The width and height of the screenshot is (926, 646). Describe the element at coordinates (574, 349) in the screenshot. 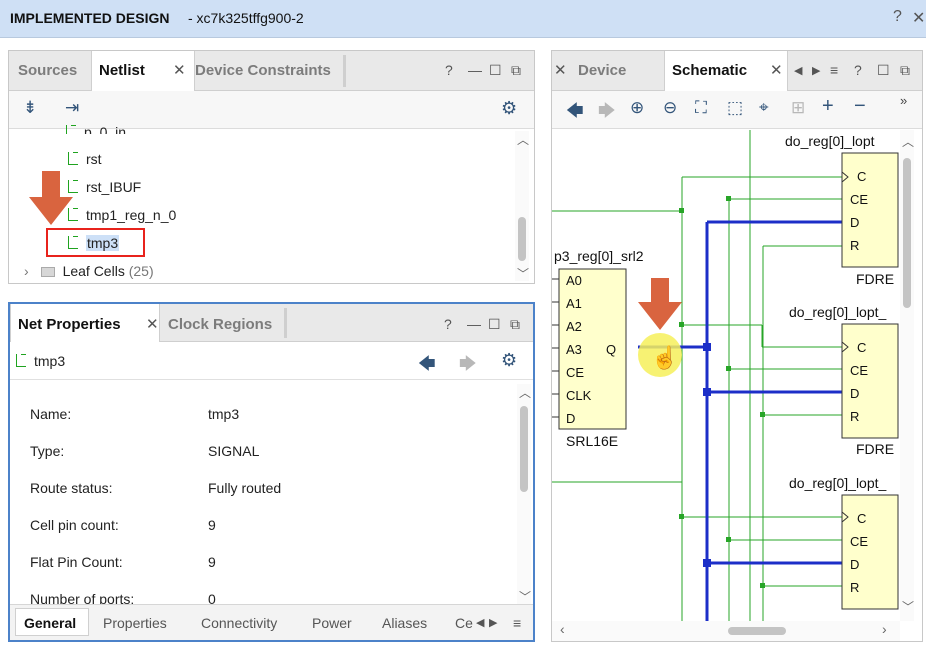

I see `svg-text: A3` at that location.